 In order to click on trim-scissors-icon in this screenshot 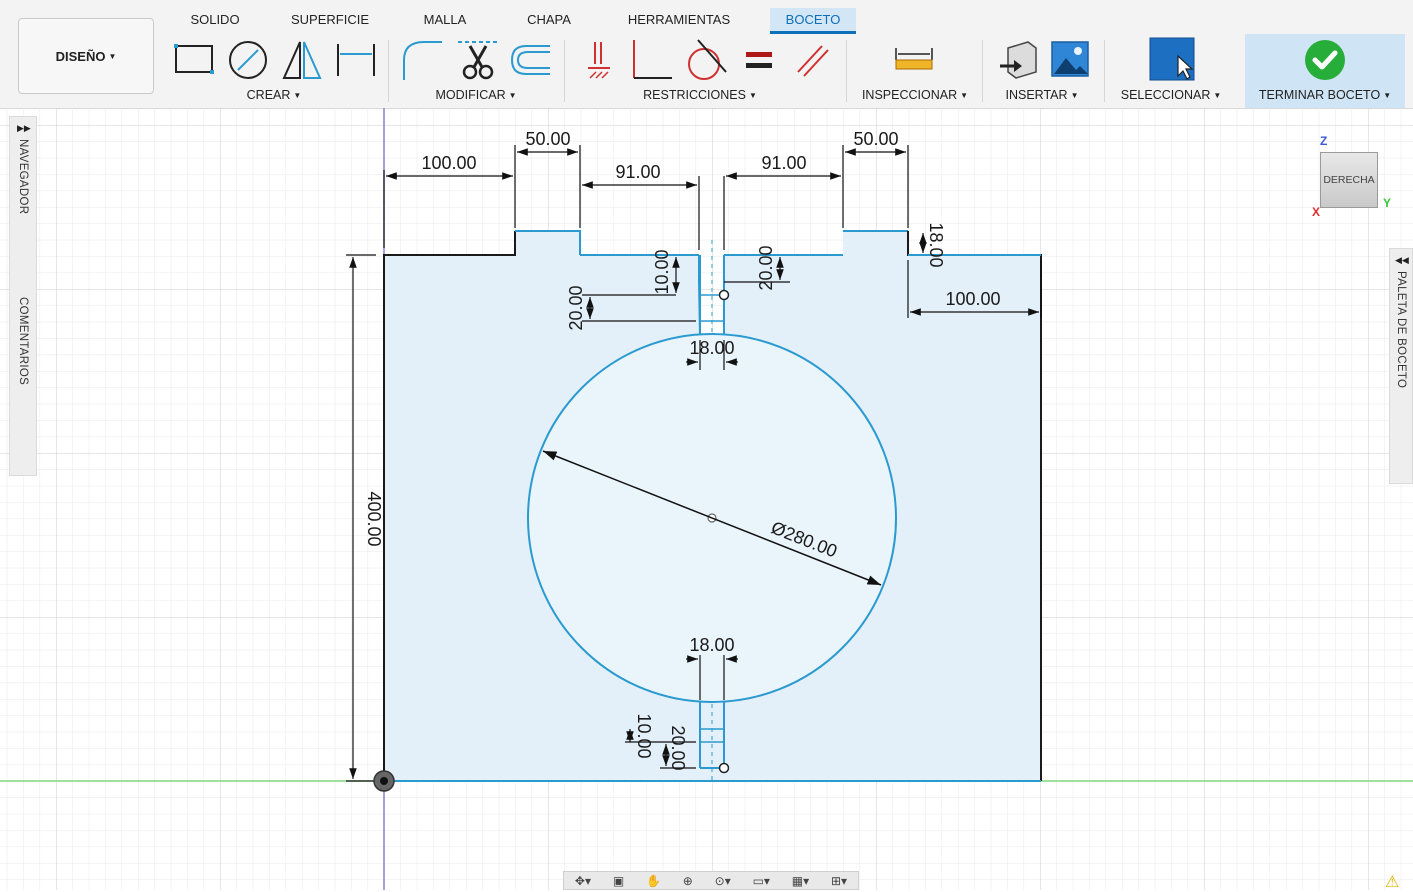, I will do `click(478, 60)`.